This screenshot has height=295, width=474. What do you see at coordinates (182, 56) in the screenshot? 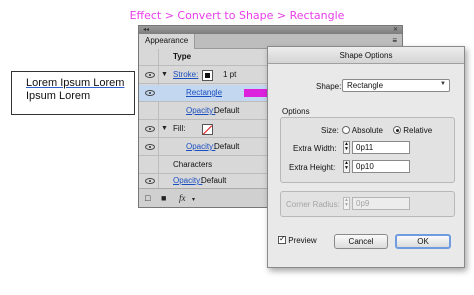
I see `type-header: Type` at bounding box center [182, 56].